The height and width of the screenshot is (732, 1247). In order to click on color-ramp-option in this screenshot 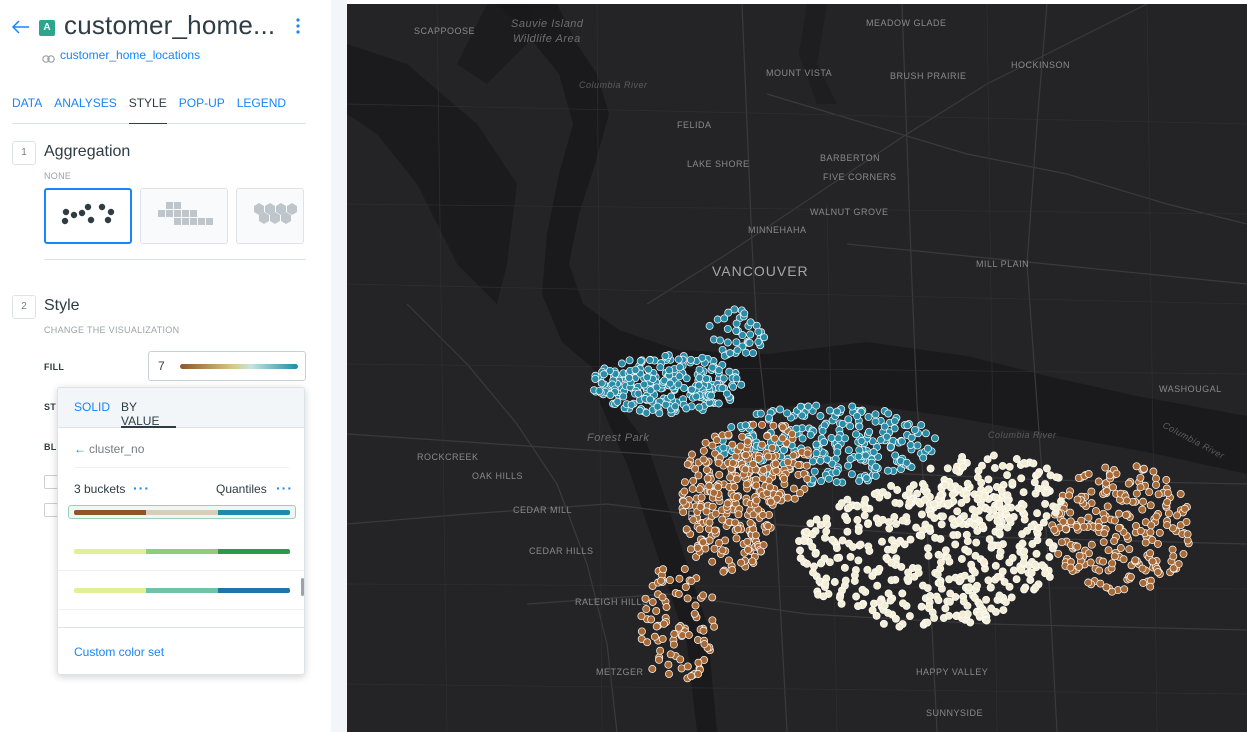, I will do `click(182, 512)`.